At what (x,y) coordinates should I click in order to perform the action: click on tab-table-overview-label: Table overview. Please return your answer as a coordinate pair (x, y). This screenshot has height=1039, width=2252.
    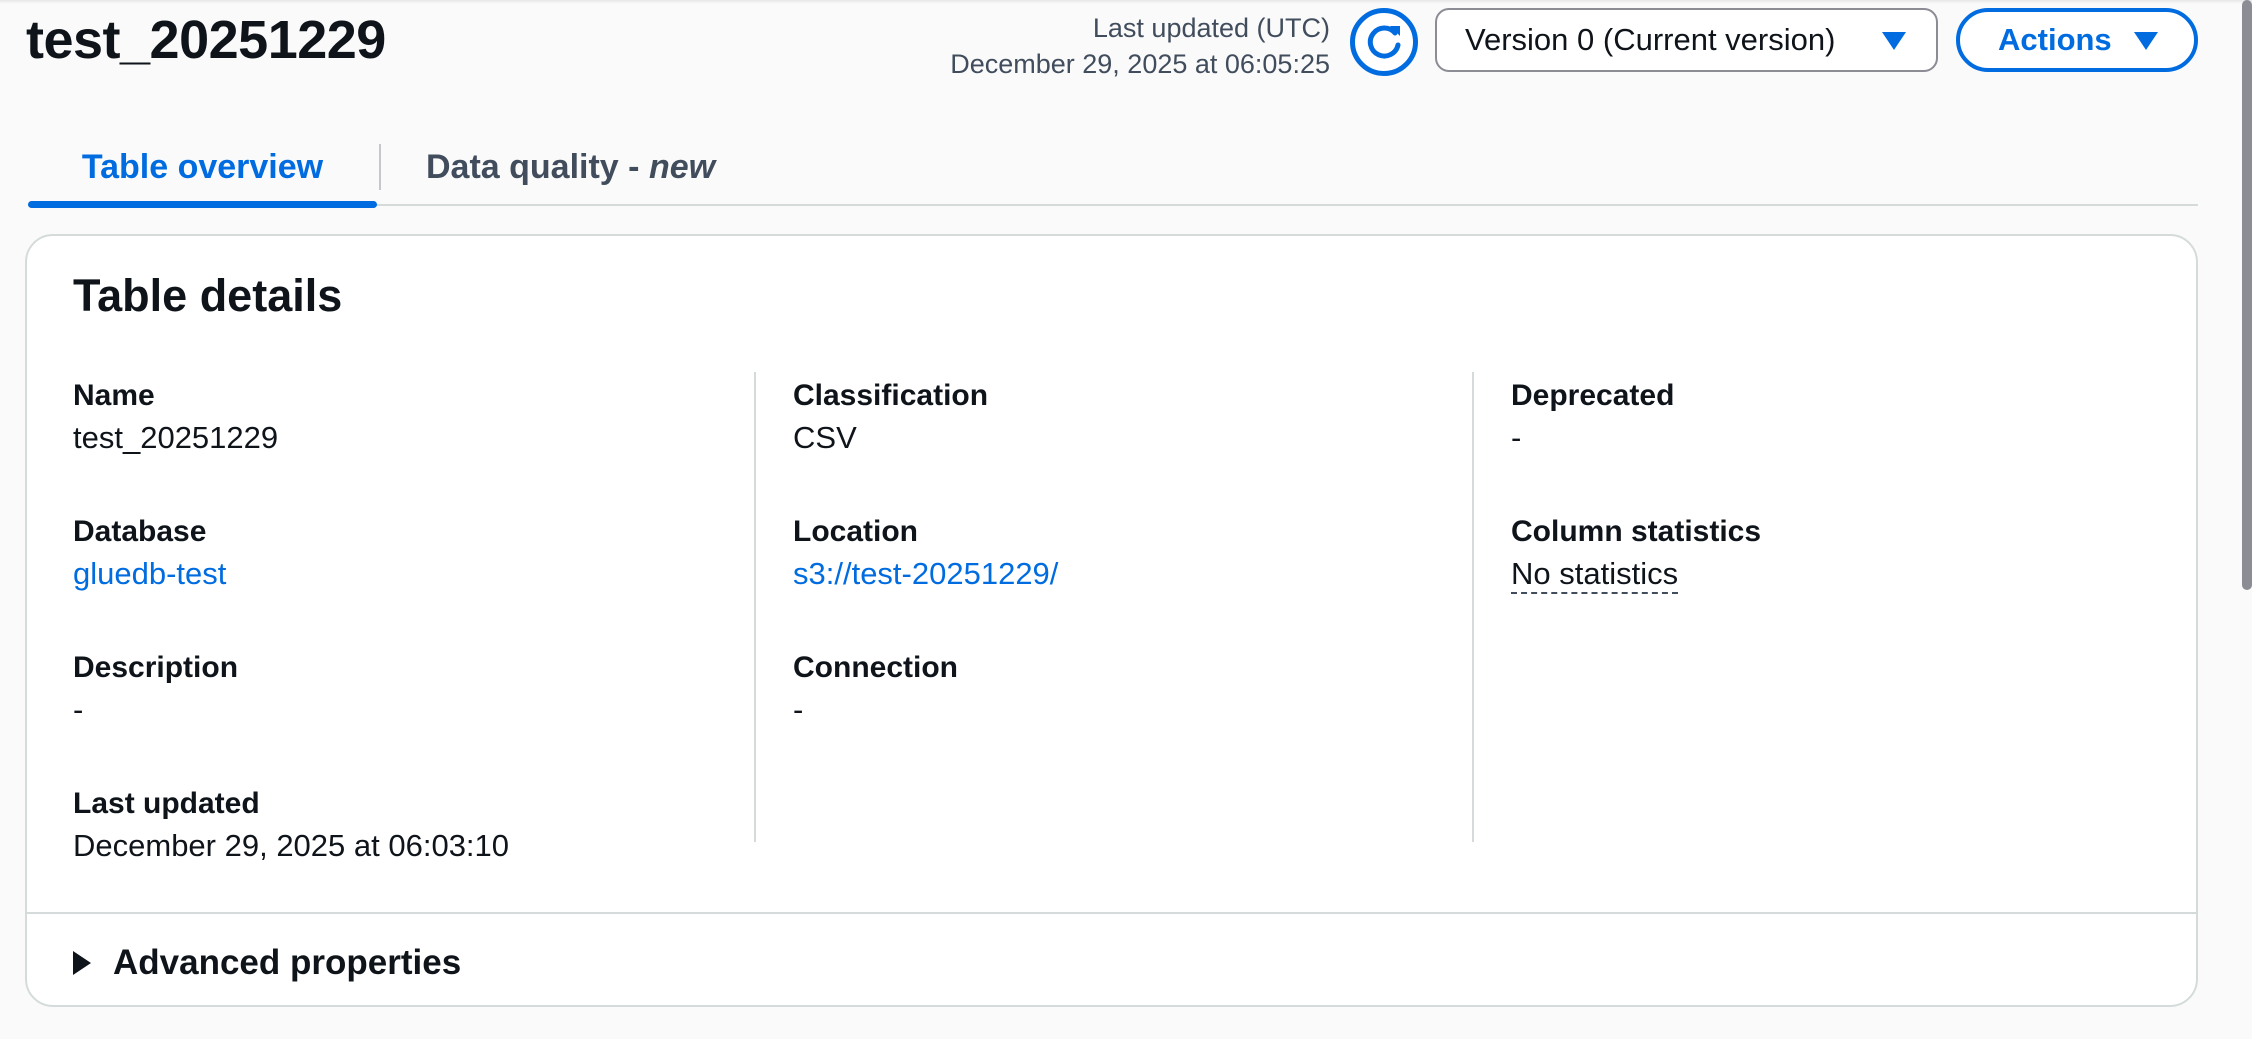
    Looking at the image, I should click on (202, 167).